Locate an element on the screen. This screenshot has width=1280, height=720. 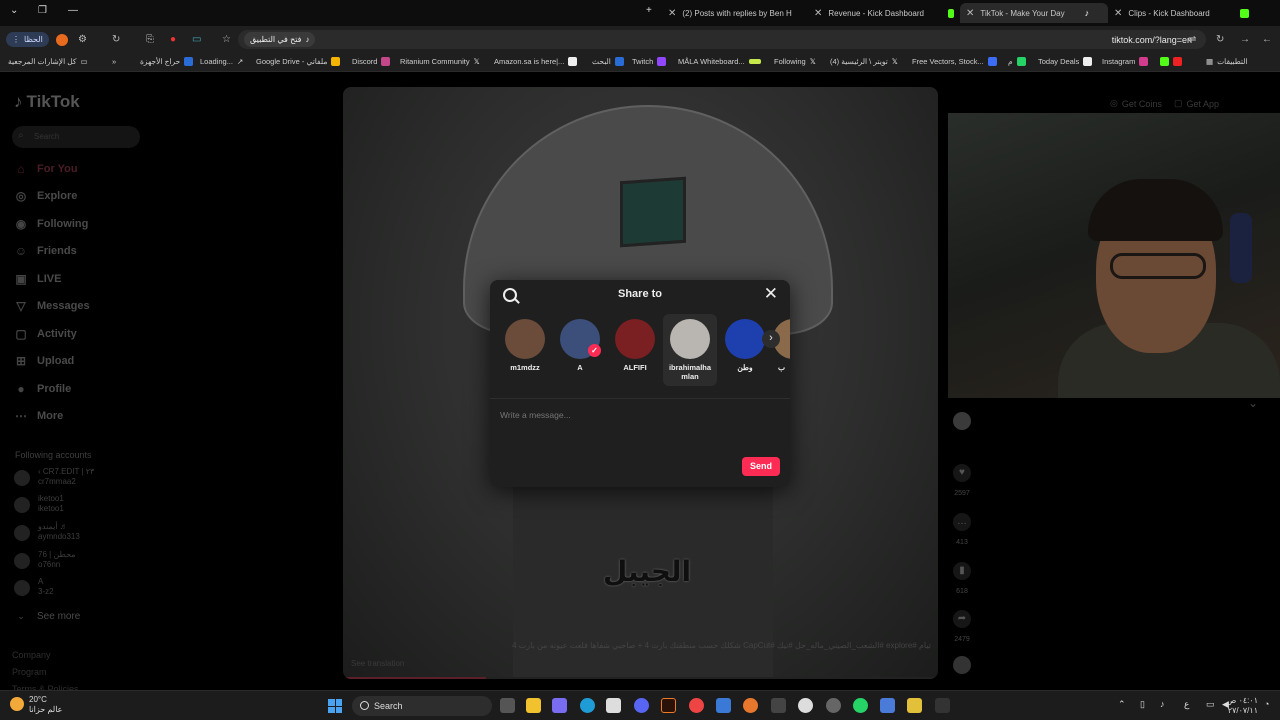
share-contact: ✓ A is located at coordinates (580, 343).